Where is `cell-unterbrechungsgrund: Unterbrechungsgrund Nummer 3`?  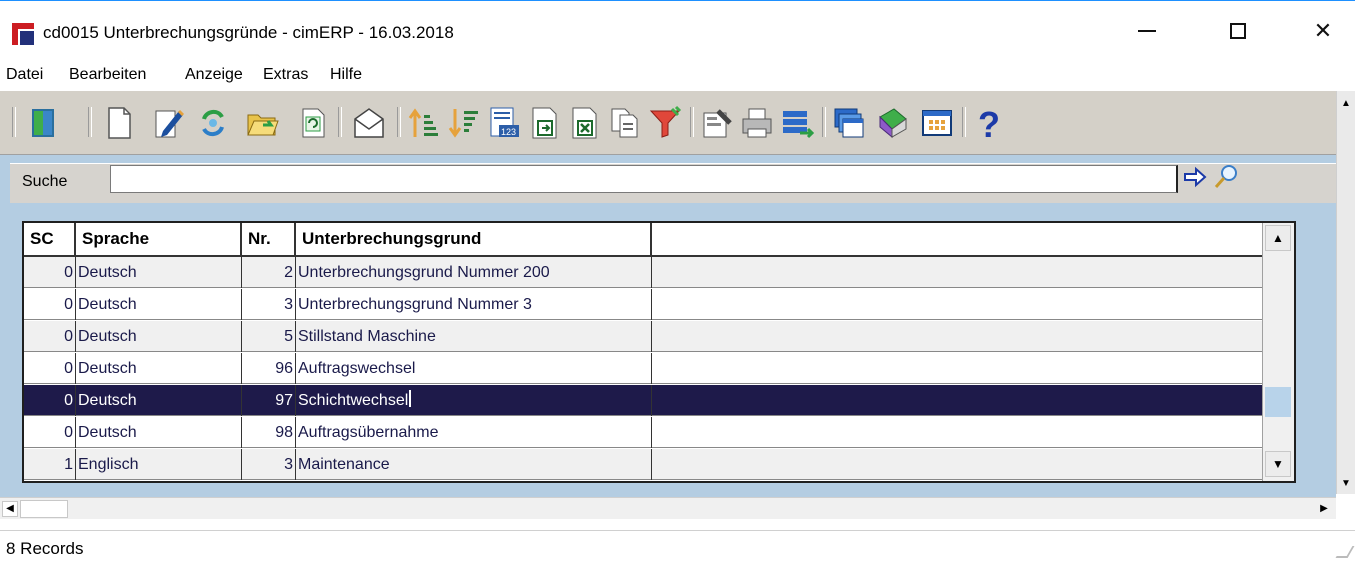 cell-unterbrechungsgrund: Unterbrechungsgrund Nummer 3 is located at coordinates (474, 304).